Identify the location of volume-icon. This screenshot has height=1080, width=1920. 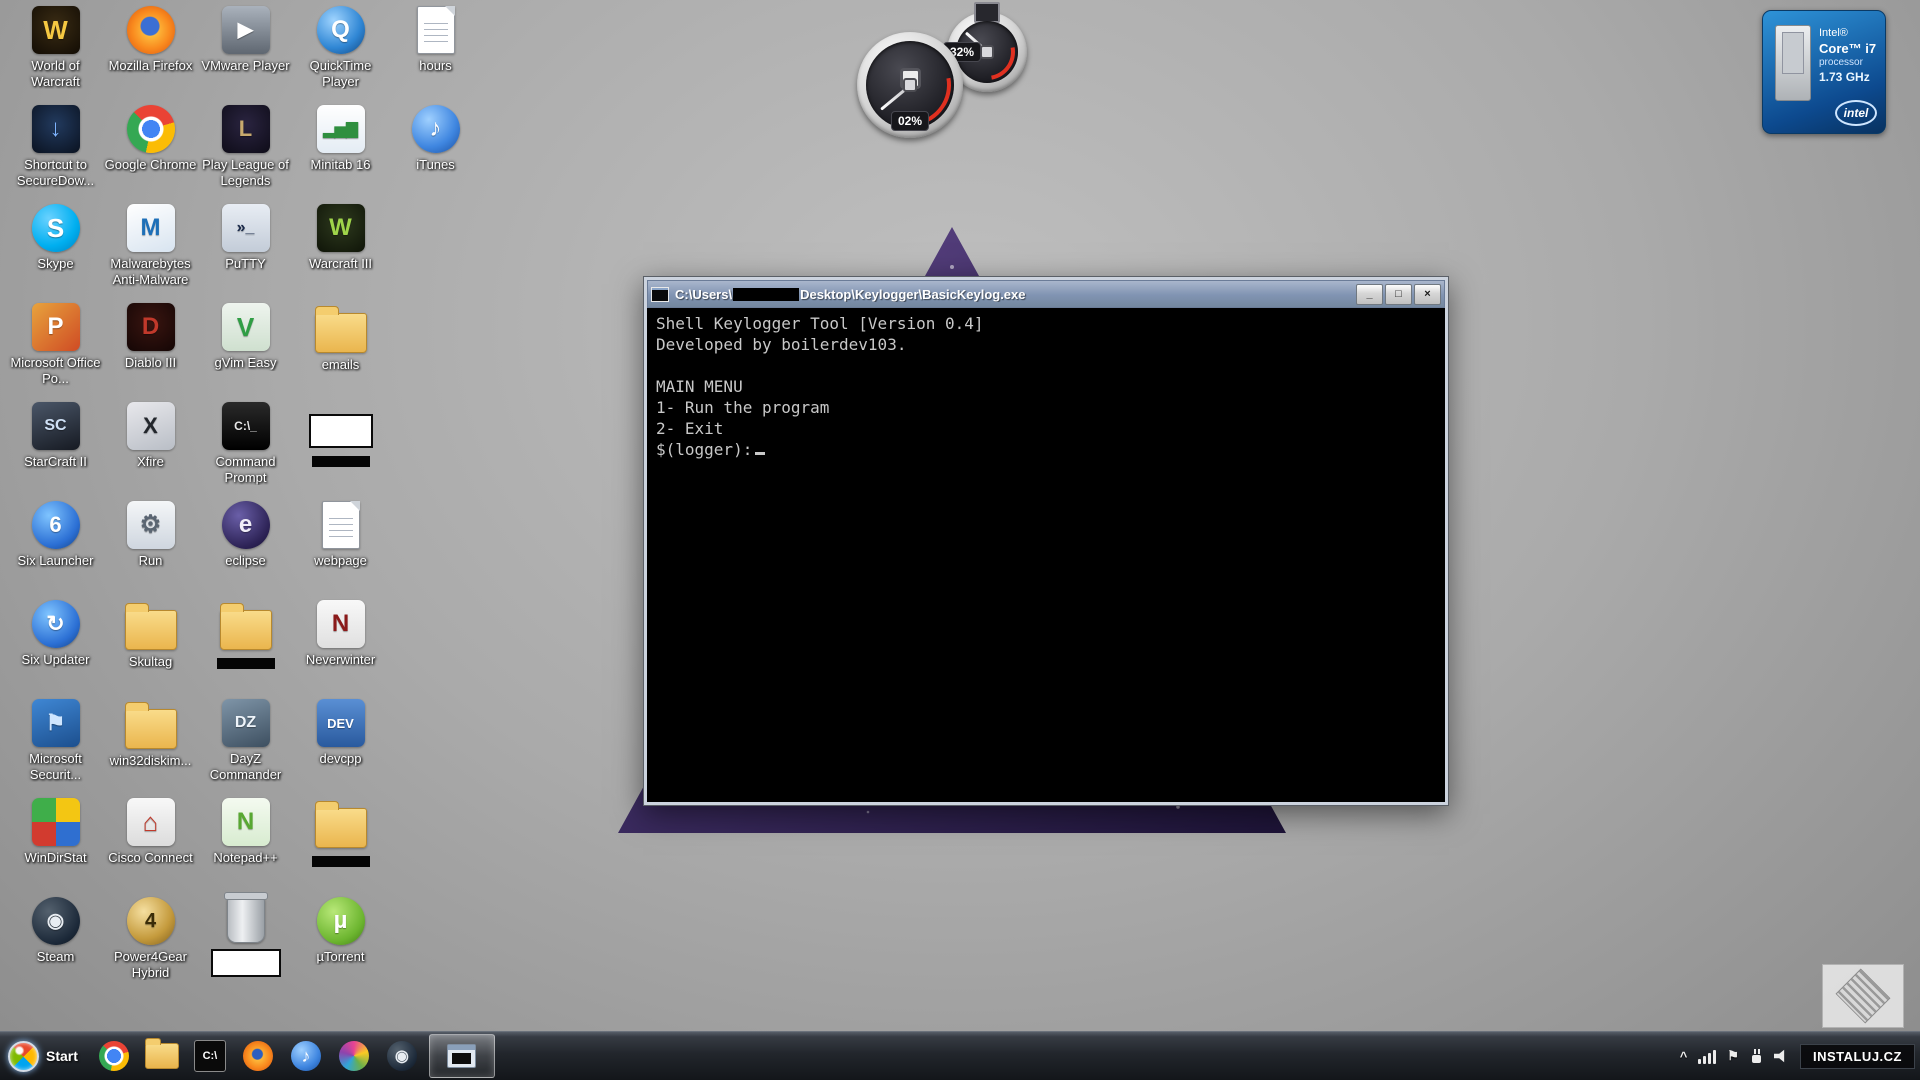
(1779, 1056).